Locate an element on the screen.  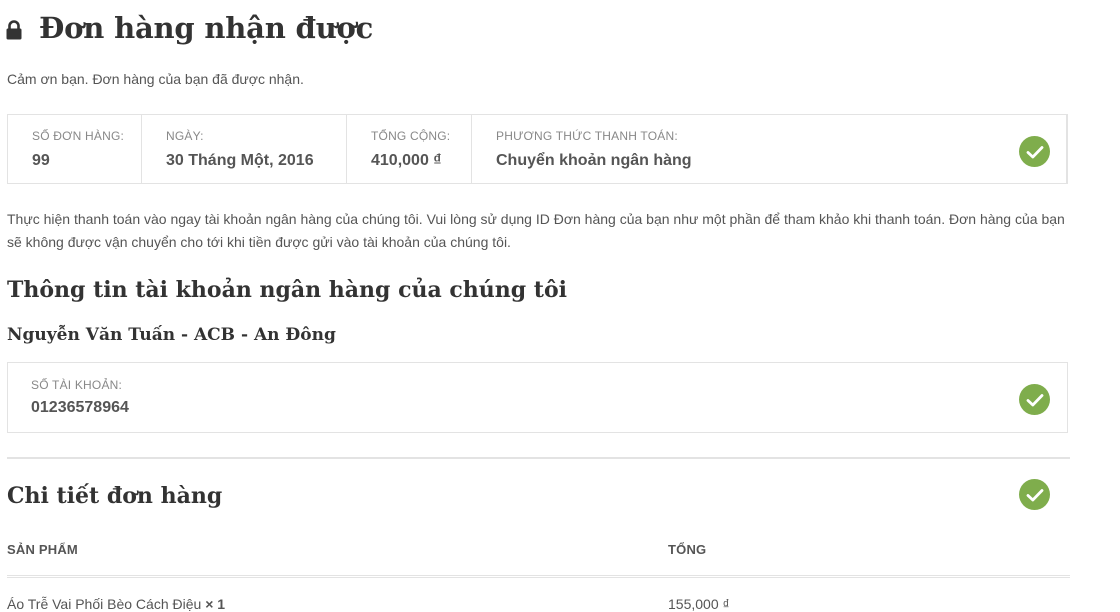
order-date-value: 30 Tháng Một, 2016 is located at coordinates (240, 160).